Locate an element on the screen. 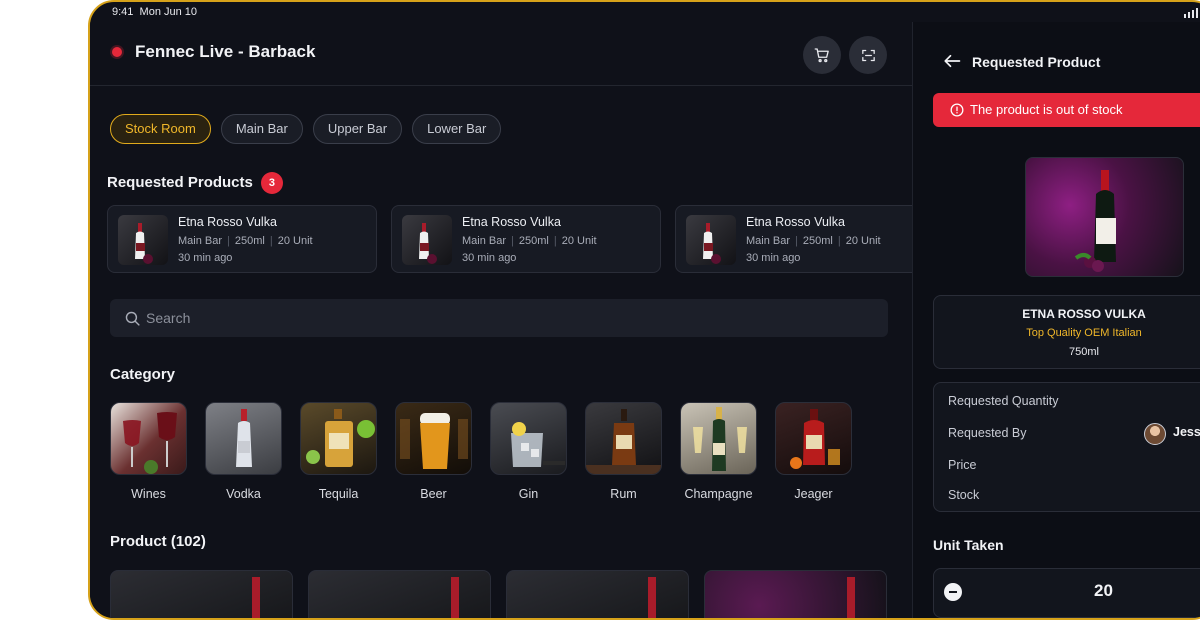  product-subtitle: Top Quality OEM Italian is located at coordinates (1084, 333).